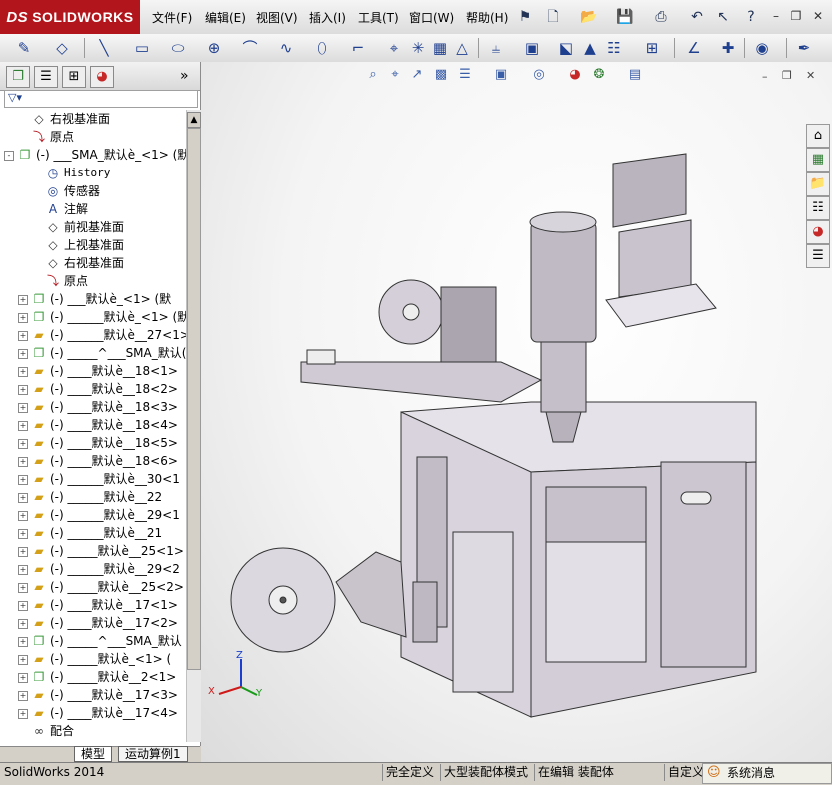 The width and height of the screenshot is (832, 785). Describe the element at coordinates (93, 515) in the screenshot. I see `tree-item: + ▰ (-) ______默认è__29<1` at that location.